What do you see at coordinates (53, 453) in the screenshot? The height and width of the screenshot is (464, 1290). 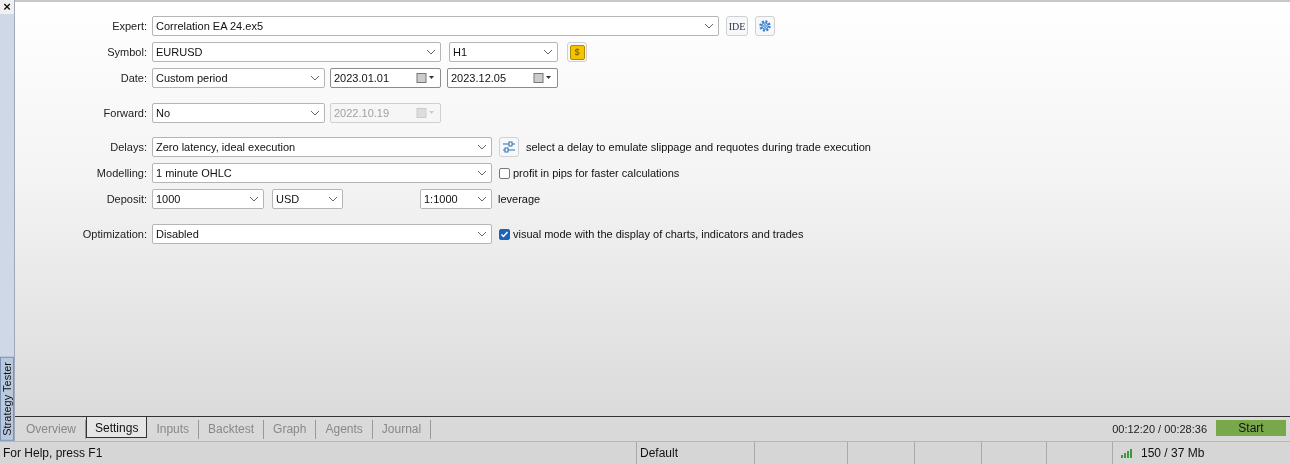 I see `help-text: For Help, press F1` at bounding box center [53, 453].